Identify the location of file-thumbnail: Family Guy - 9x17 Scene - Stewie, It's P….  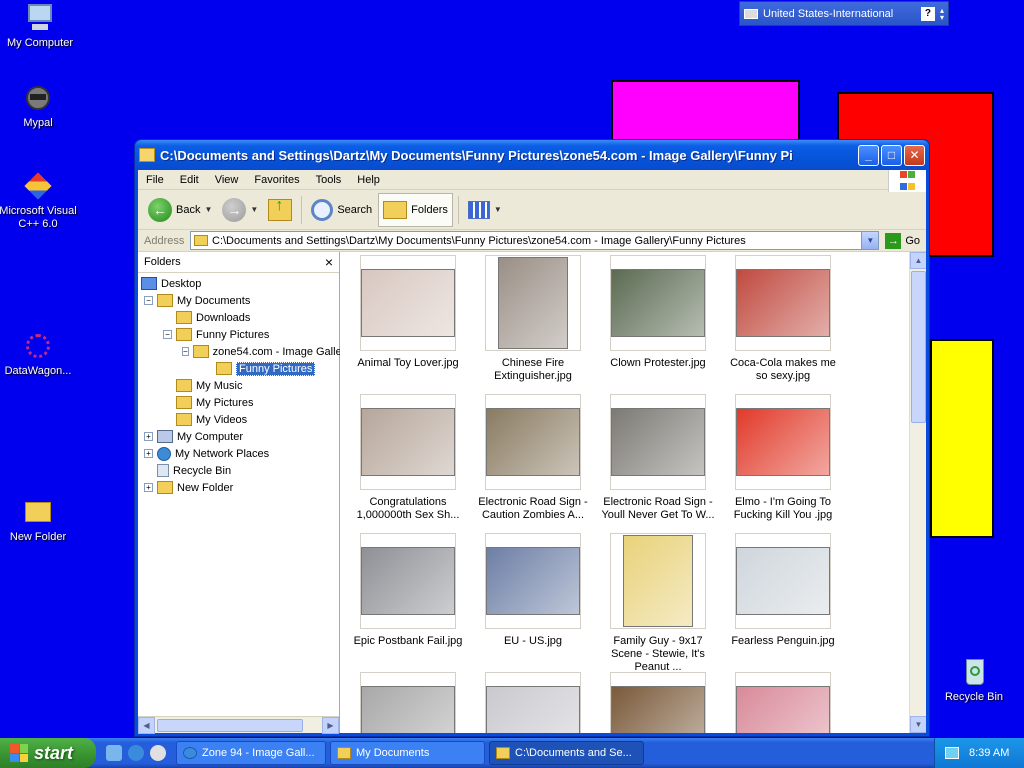
(658, 603).